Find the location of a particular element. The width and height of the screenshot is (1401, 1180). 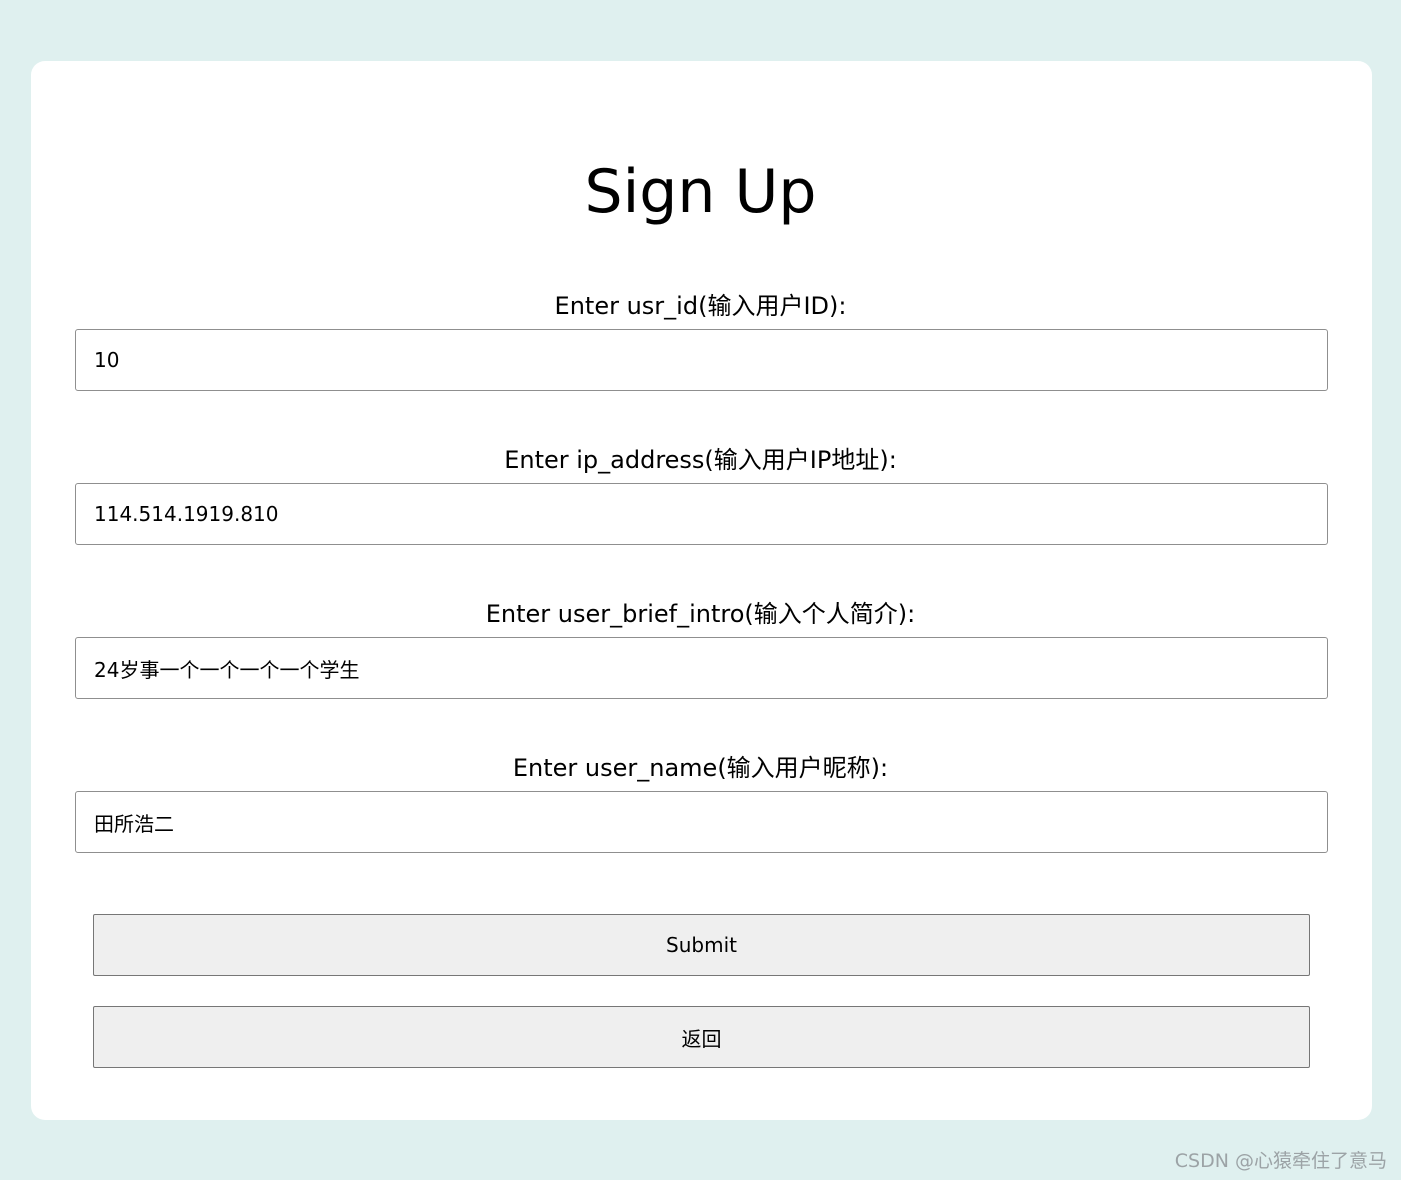

user-brief-intro-label: Enter user_brief_intro(输入个人简介): is located at coordinates (700, 614).